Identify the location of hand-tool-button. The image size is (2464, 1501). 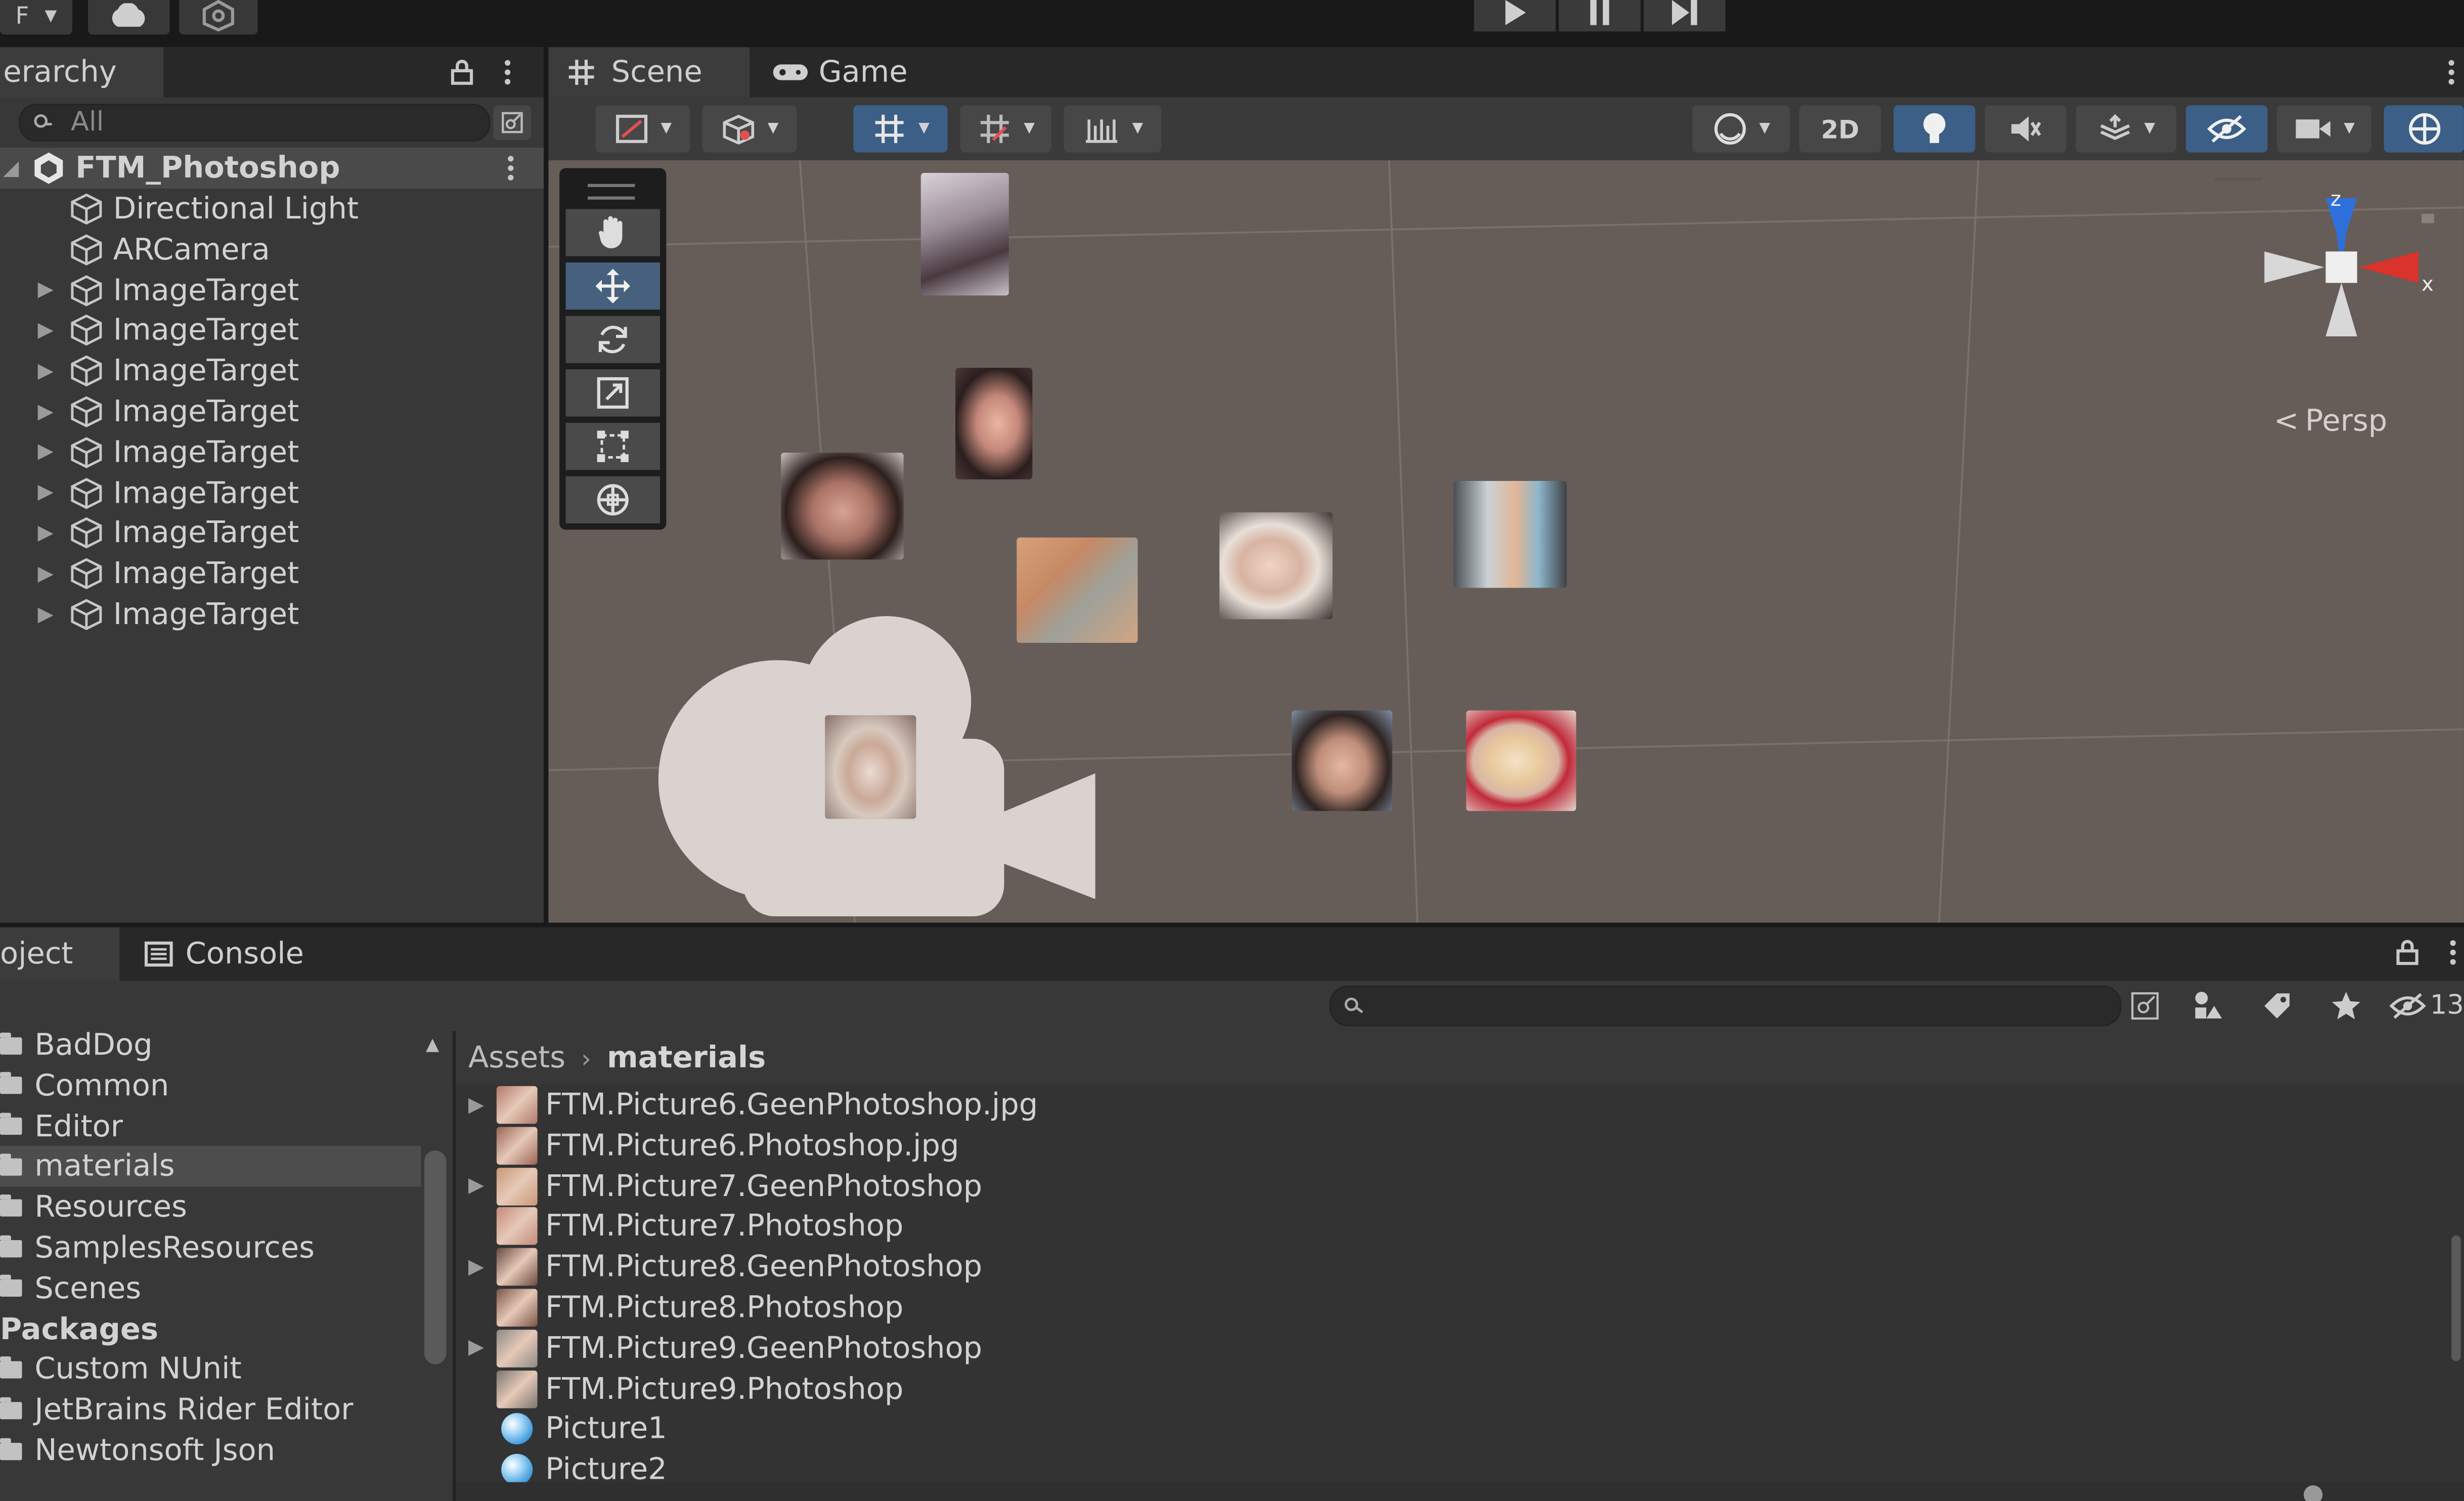
(613, 232).